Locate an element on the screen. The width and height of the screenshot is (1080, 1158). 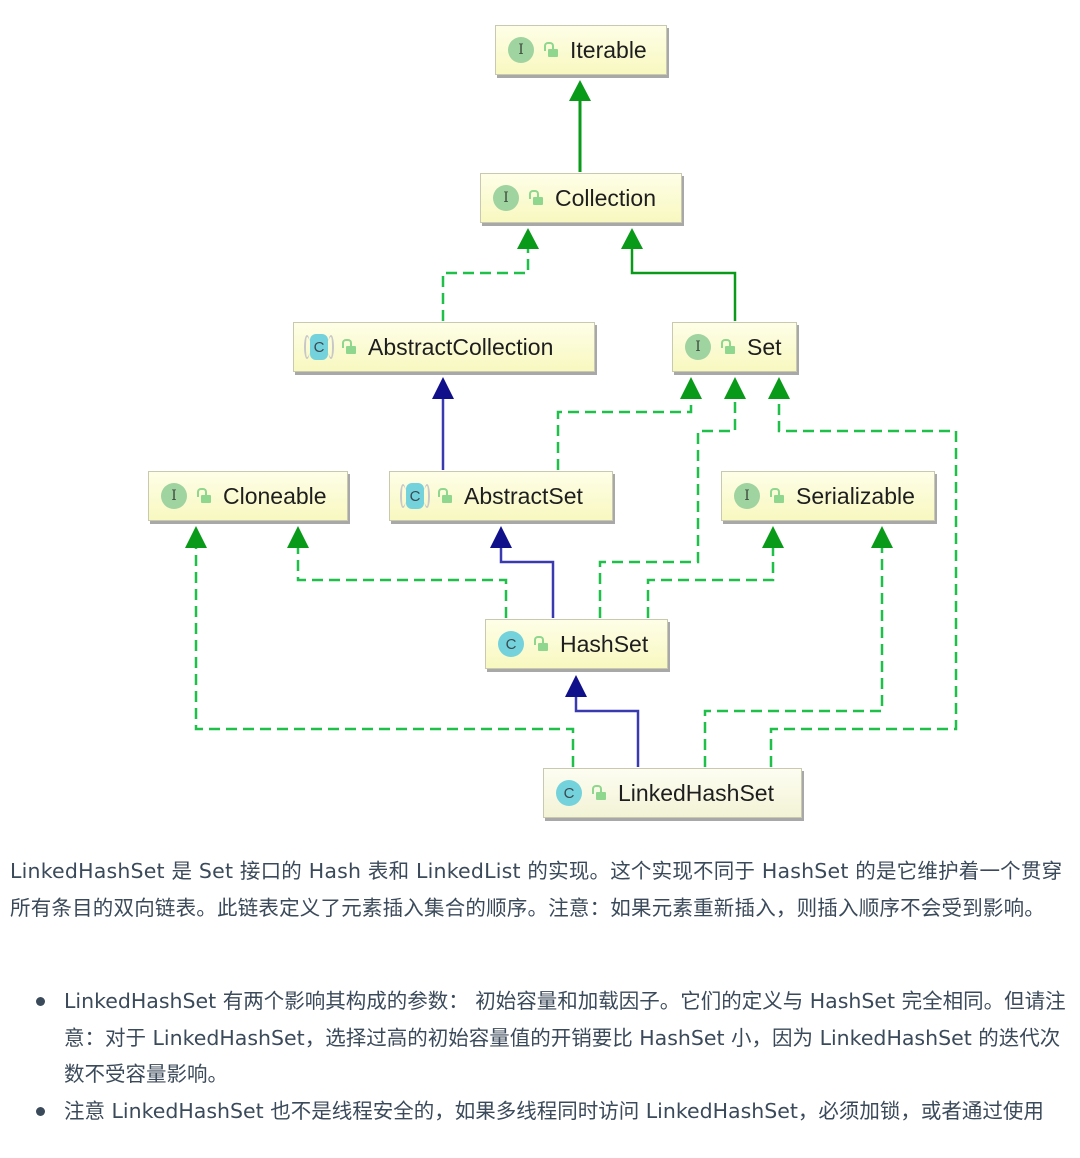
node-hashset: C HashSet is located at coordinates (576, 644).